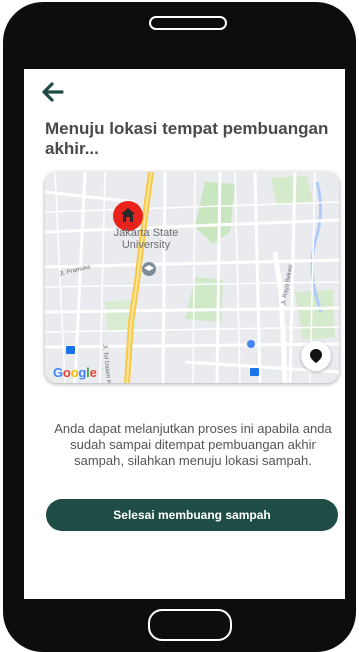 This screenshot has height=652, width=359. Describe the element at coordinates (128, 215) in the screenshot. I see `home-icon` at that location.